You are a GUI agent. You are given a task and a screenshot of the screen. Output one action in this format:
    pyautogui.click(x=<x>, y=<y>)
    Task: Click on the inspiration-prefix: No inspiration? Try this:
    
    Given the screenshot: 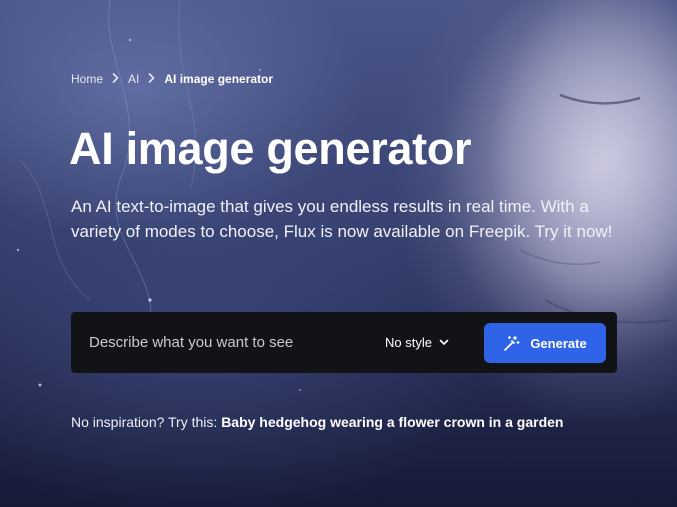 What is the action you would take?
    pyautogui.click(x=144, y=422)
    